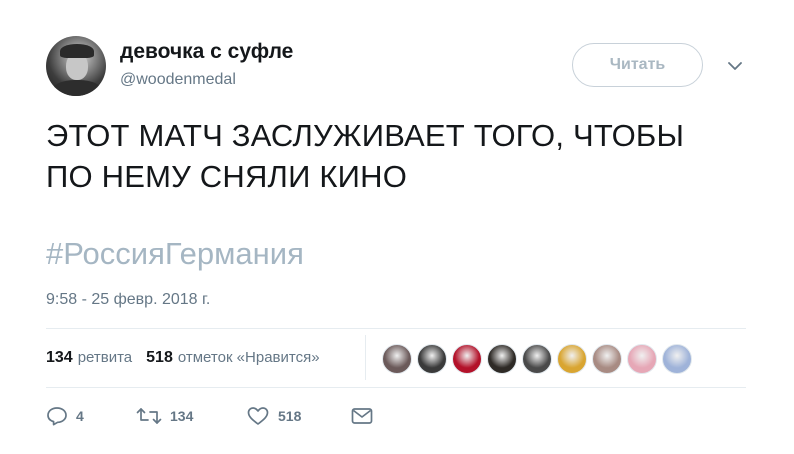  What do you see at coordinates (77, 88) in the screenshot?
I see `avatar-figure-body` at bounding box center [77, 88].